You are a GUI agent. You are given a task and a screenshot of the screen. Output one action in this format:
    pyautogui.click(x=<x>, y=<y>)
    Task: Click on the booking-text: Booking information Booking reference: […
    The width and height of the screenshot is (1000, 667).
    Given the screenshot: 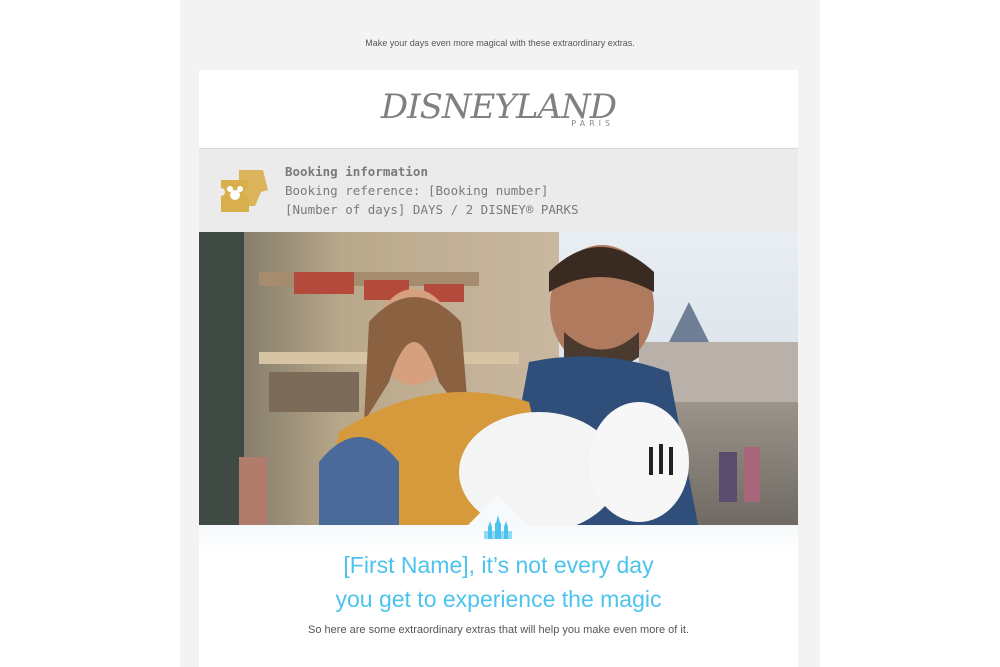 What is the action you would take?
    pyautogui.click(x=432, y=190)
    